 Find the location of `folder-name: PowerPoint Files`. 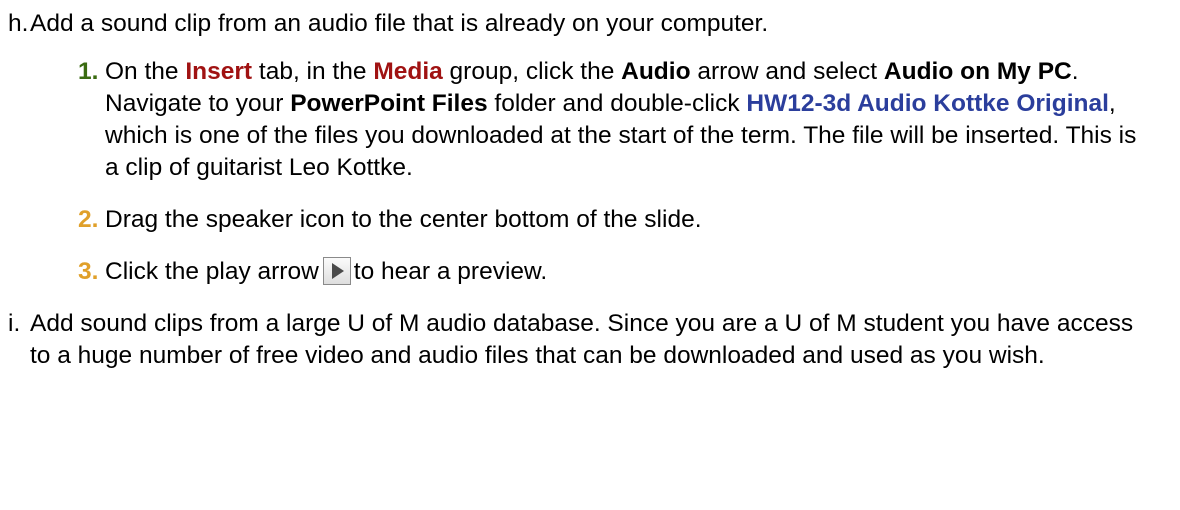

folder-name: PowerPoint Files is located at coordinates (389, 103).